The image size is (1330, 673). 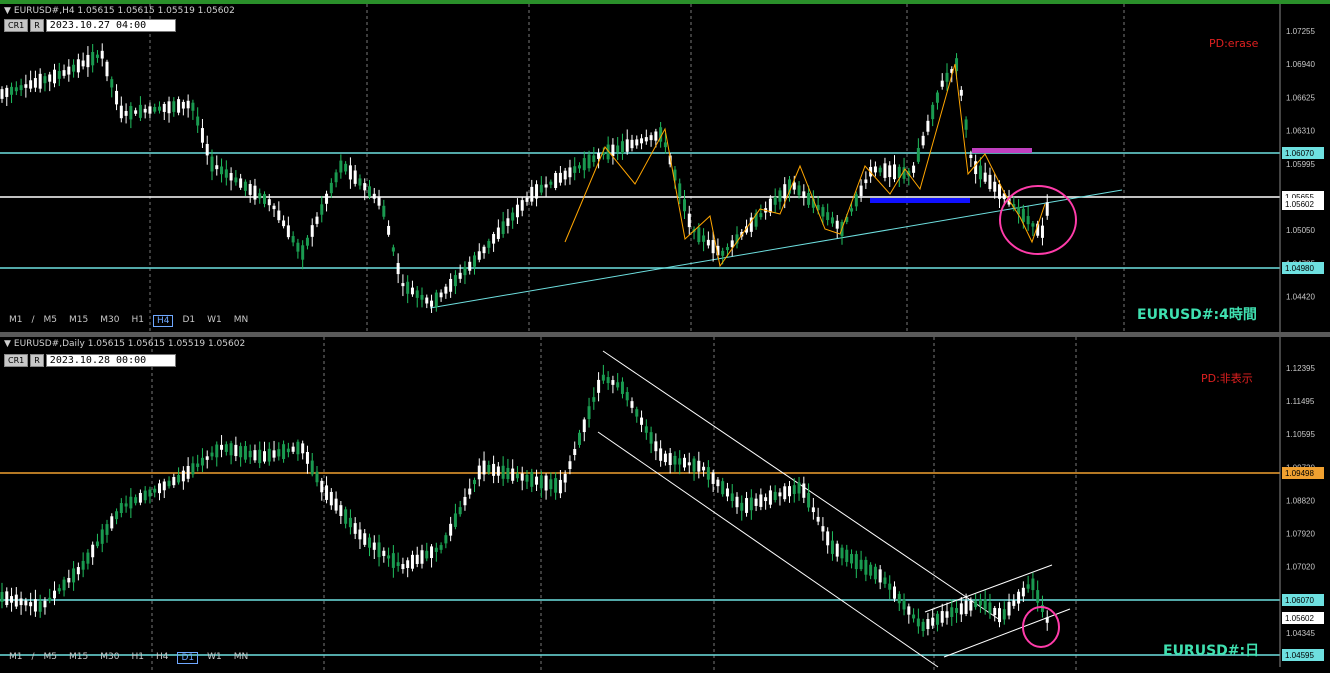 I want to click on highlight-ellipse, so click(x=1038, y=220).